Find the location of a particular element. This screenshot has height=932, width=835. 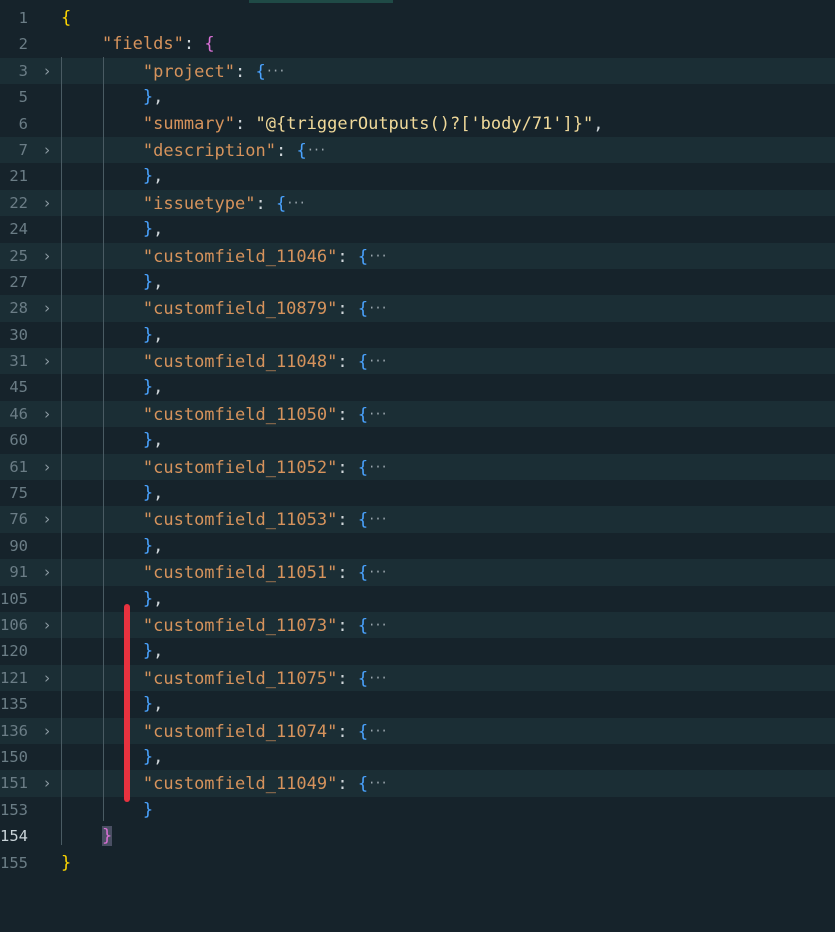

code-line: 60 }, is located at coordinates (417, 440).